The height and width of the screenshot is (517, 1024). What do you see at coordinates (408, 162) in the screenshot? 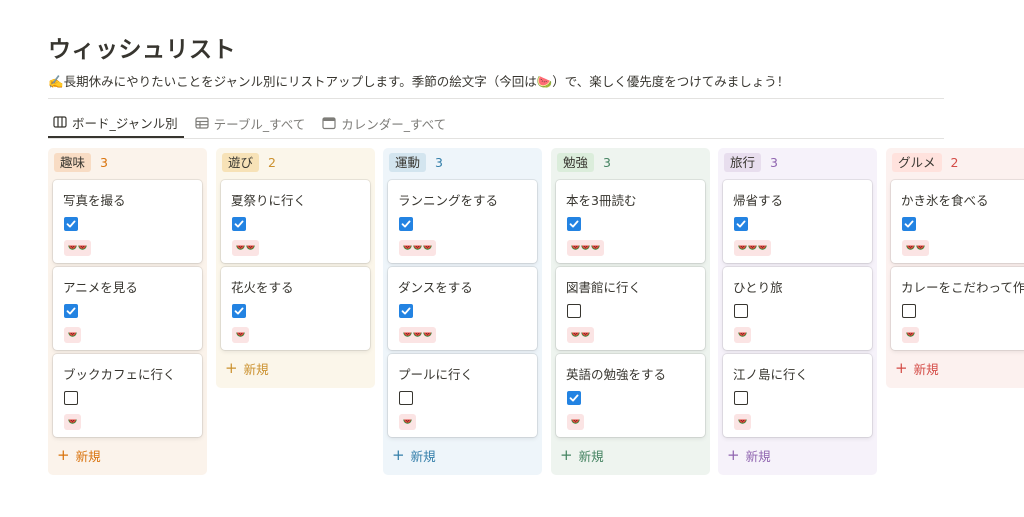
I see `column-group-label: 運動` at bounding box center [408, 162].